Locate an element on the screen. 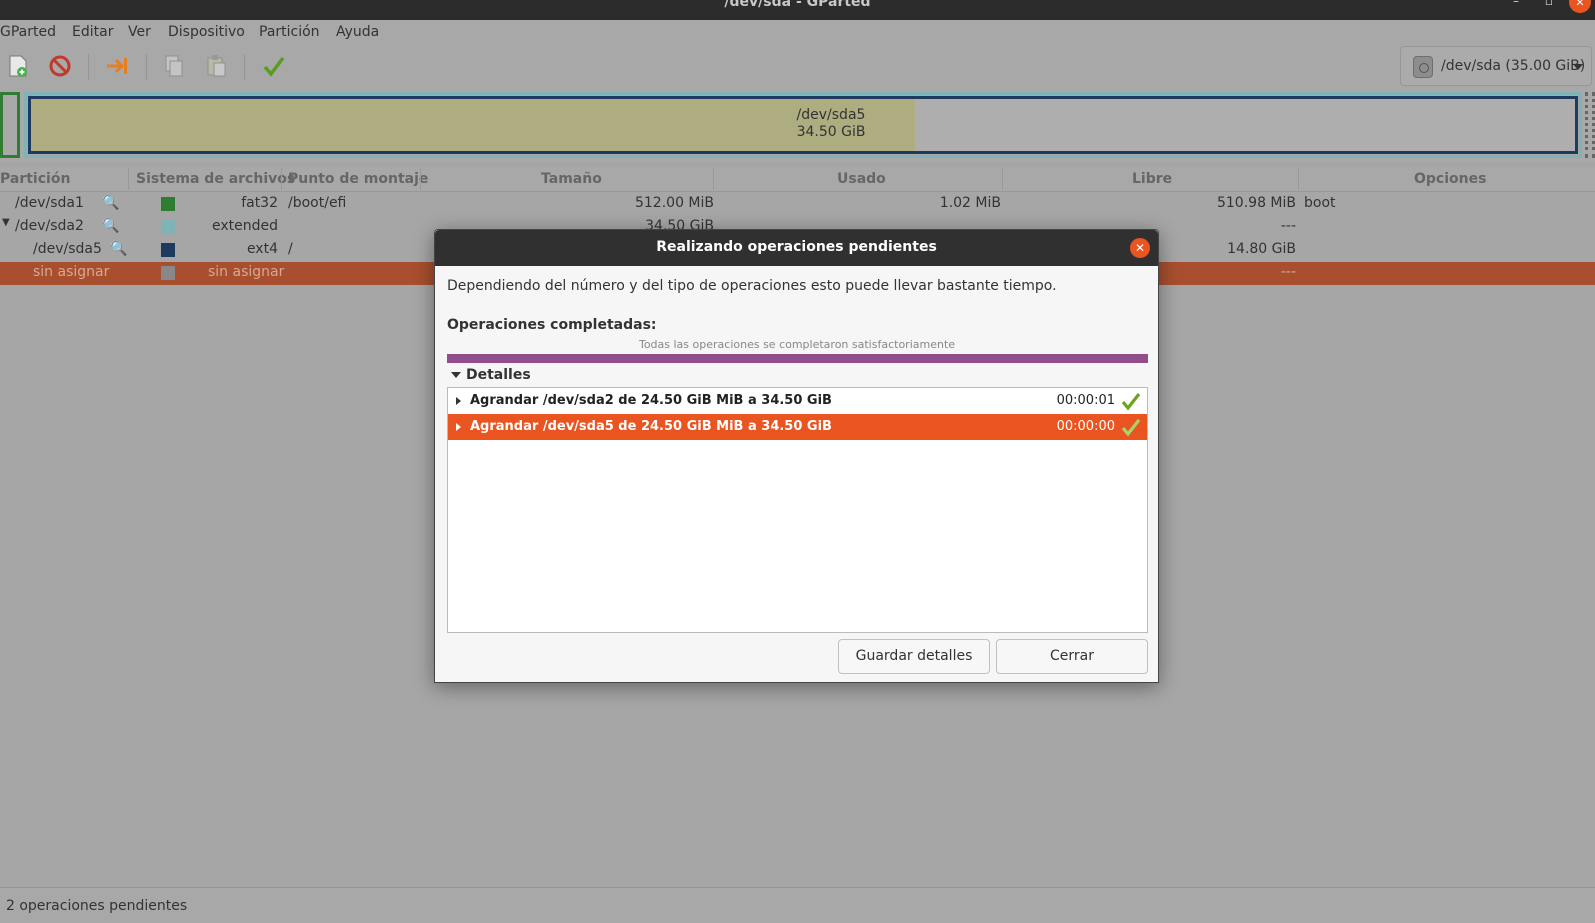 This screenshot has height=923, width=1595. filesystem: fat32 is located at coordinates (259, 203).